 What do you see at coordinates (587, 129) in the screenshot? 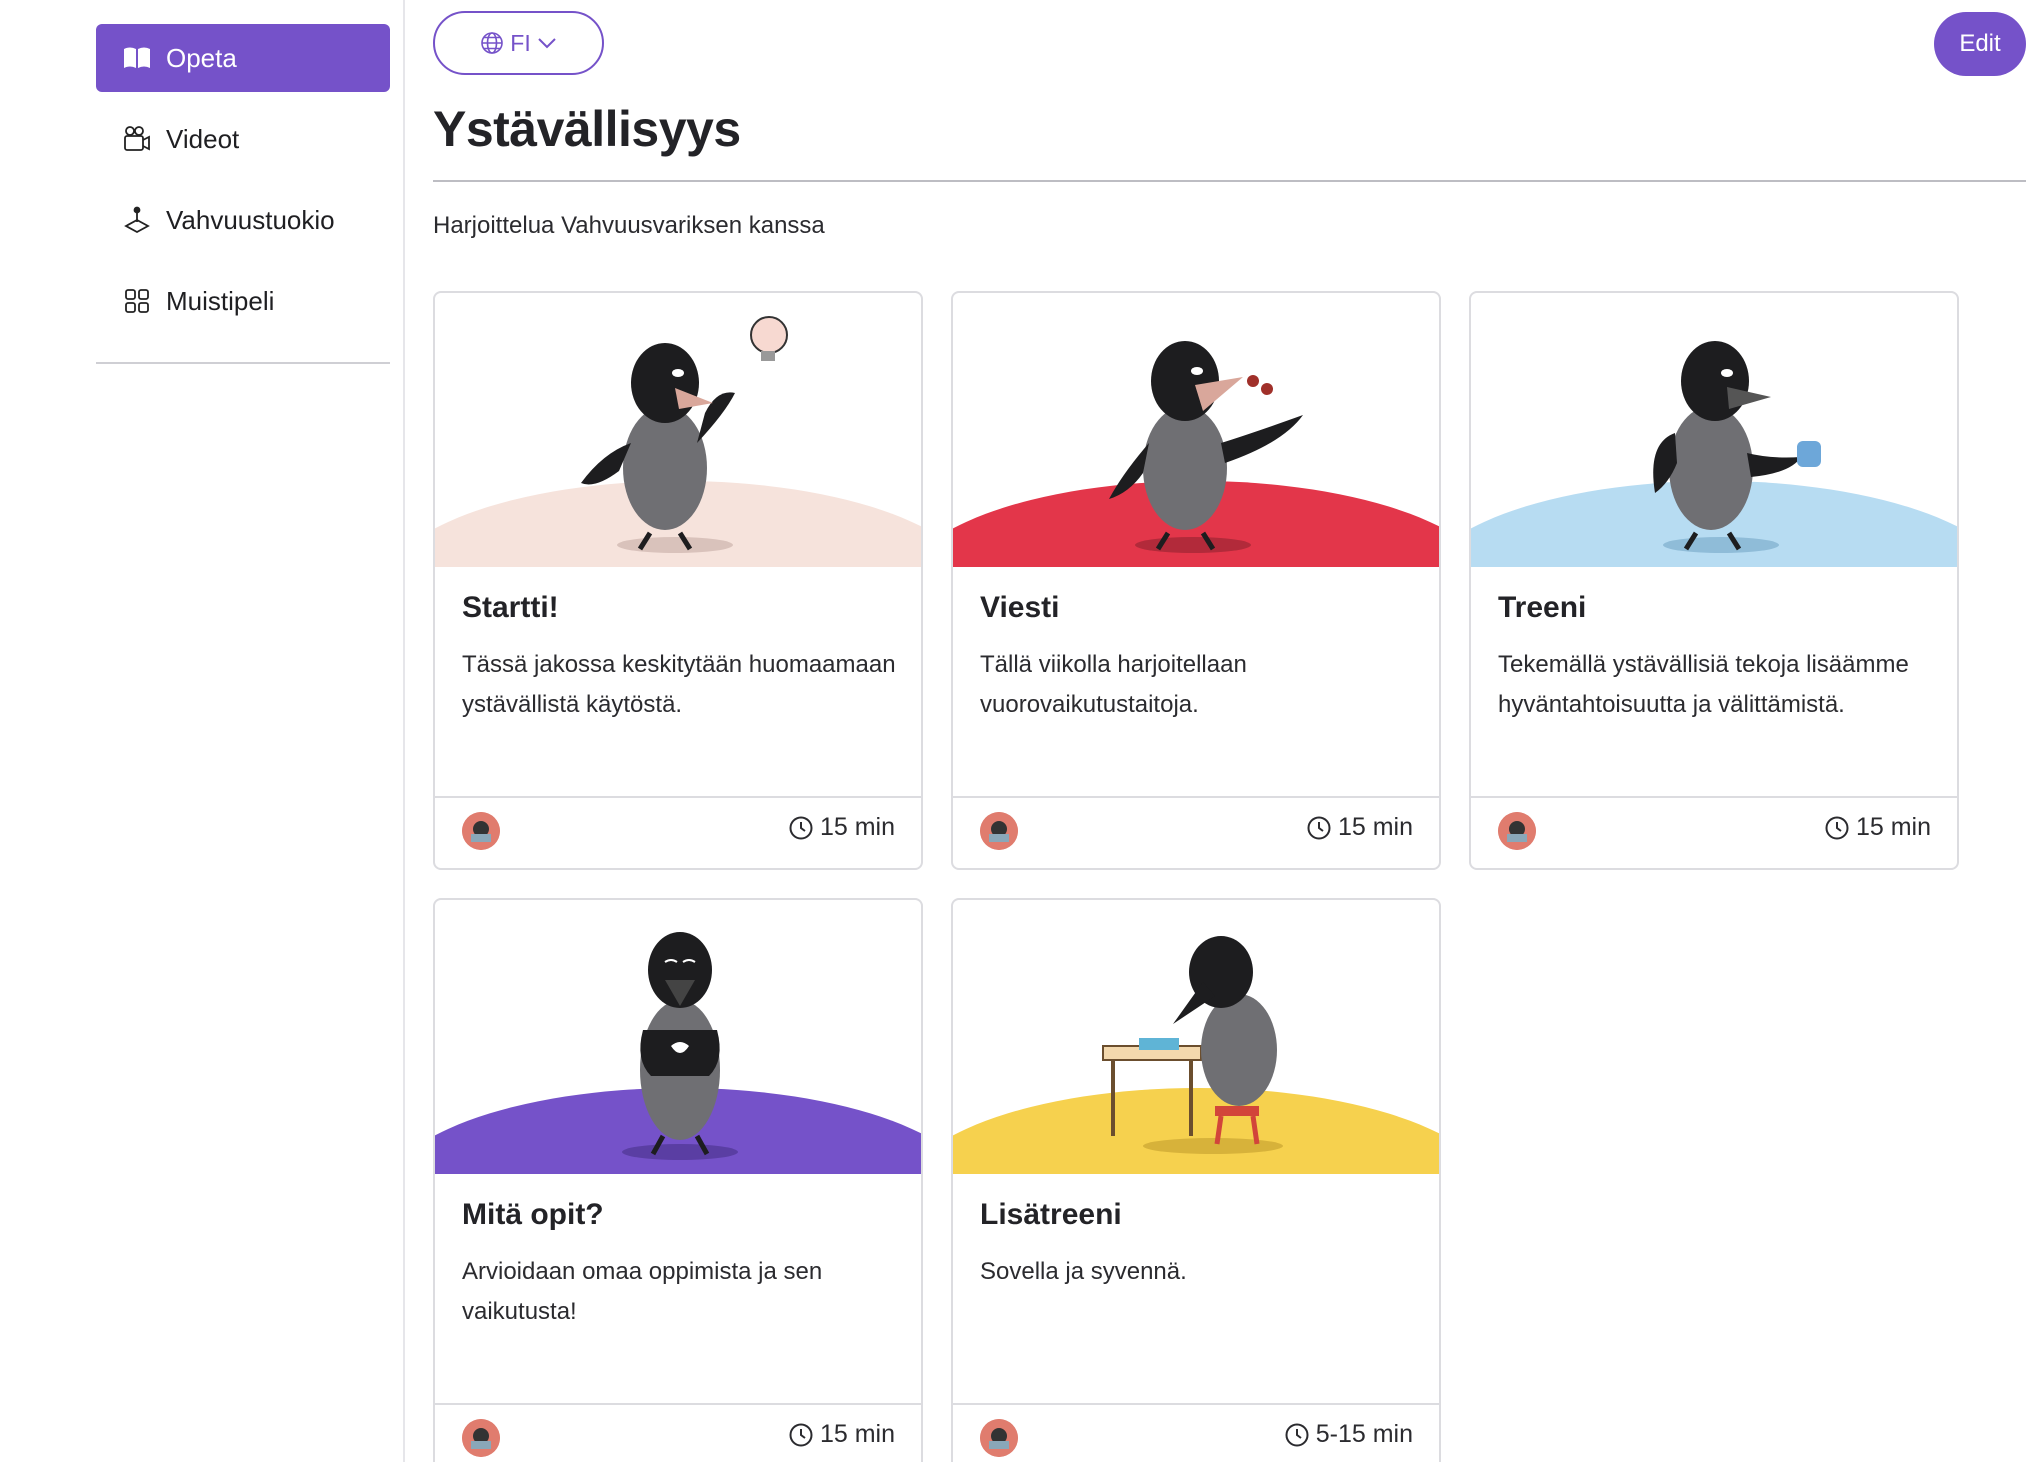
I see `page-title: Ystävällisyys` at bounding box center [587, 129].